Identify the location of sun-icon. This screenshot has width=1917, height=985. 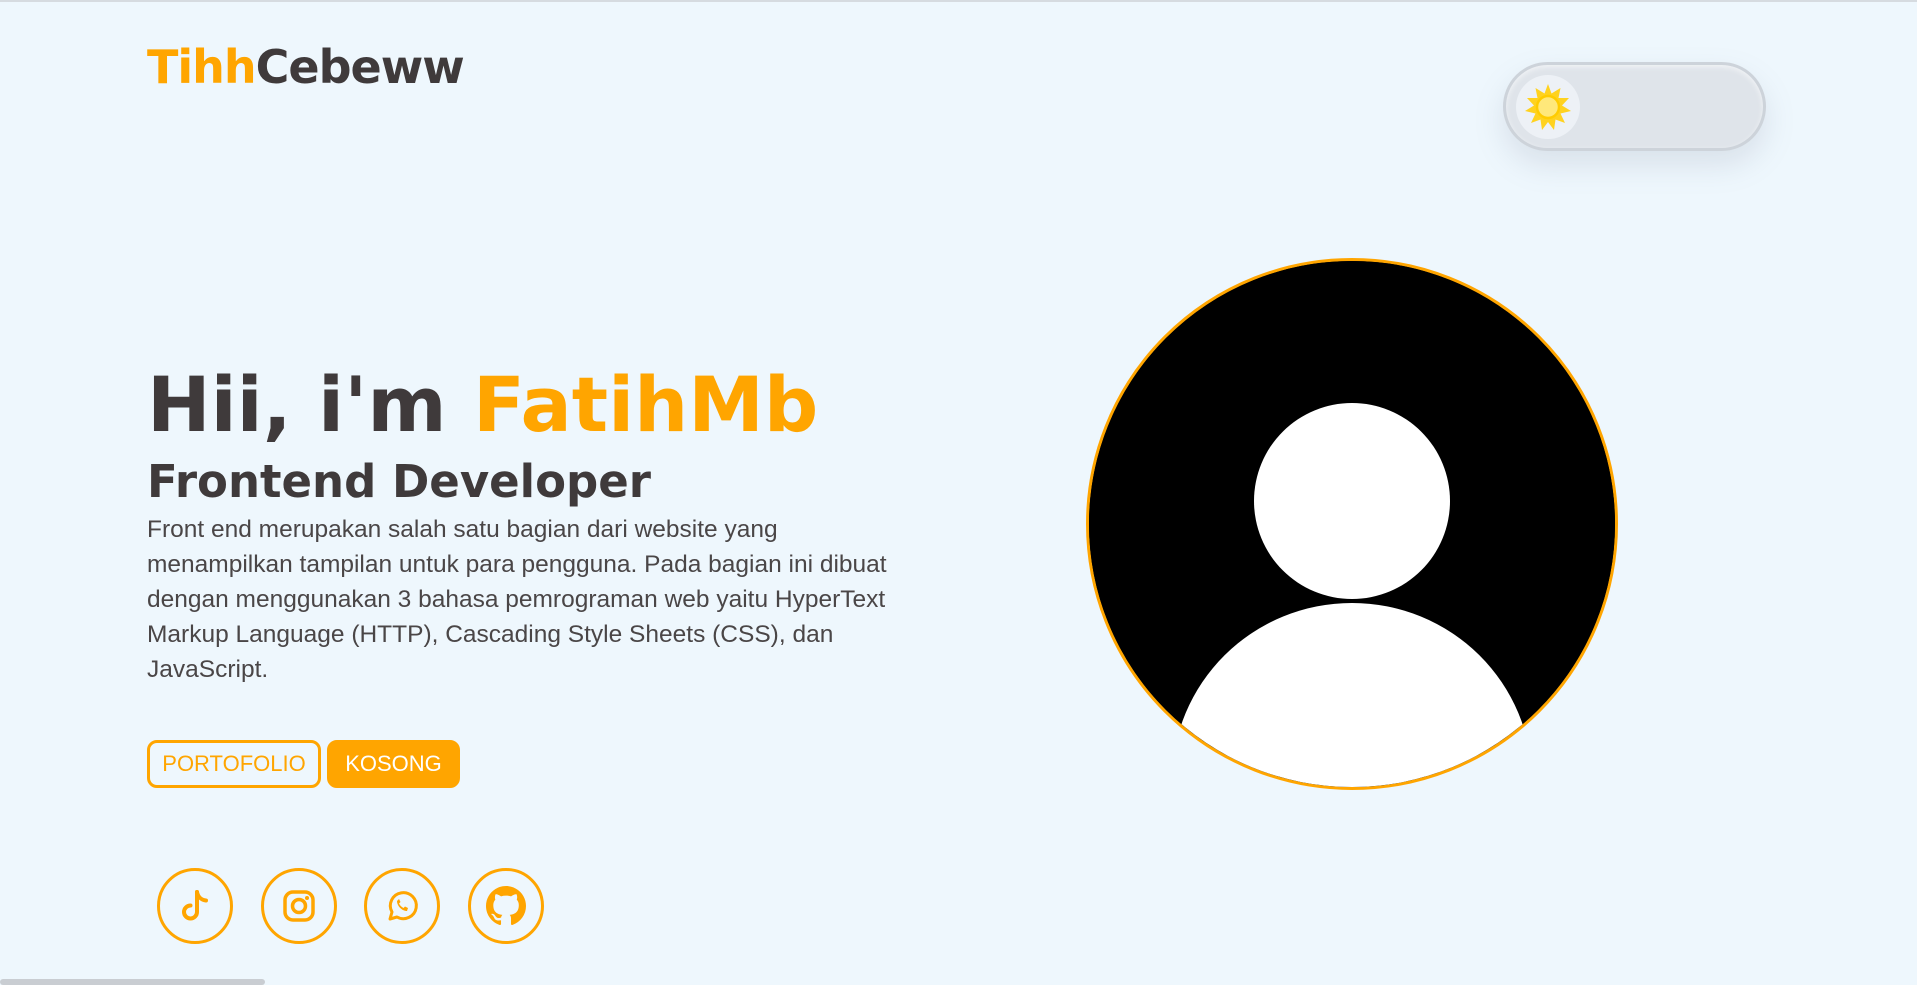
(1548, 107).